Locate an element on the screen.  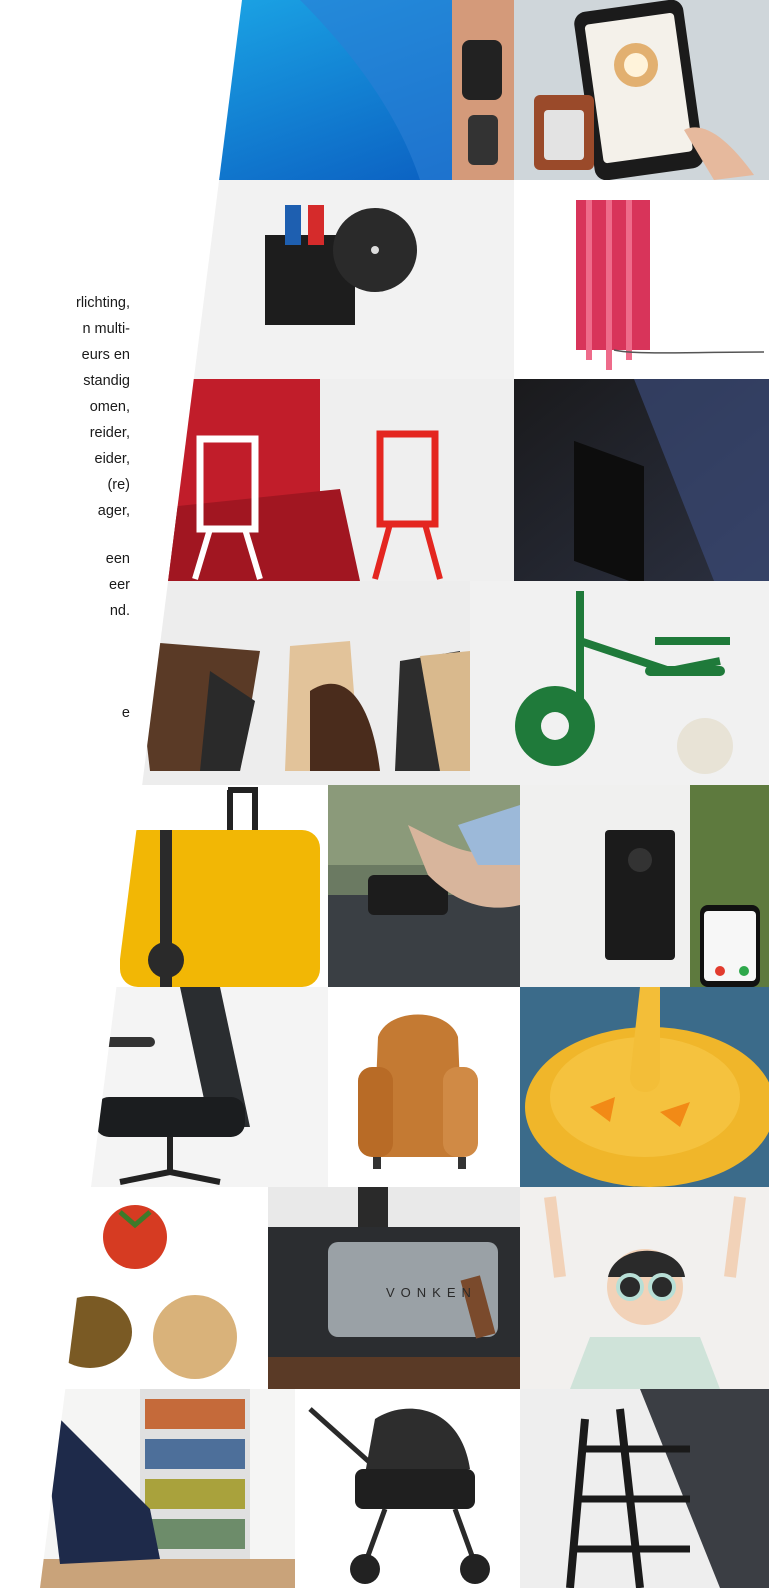
text-line: omen, is located at coordinates (109, 407).